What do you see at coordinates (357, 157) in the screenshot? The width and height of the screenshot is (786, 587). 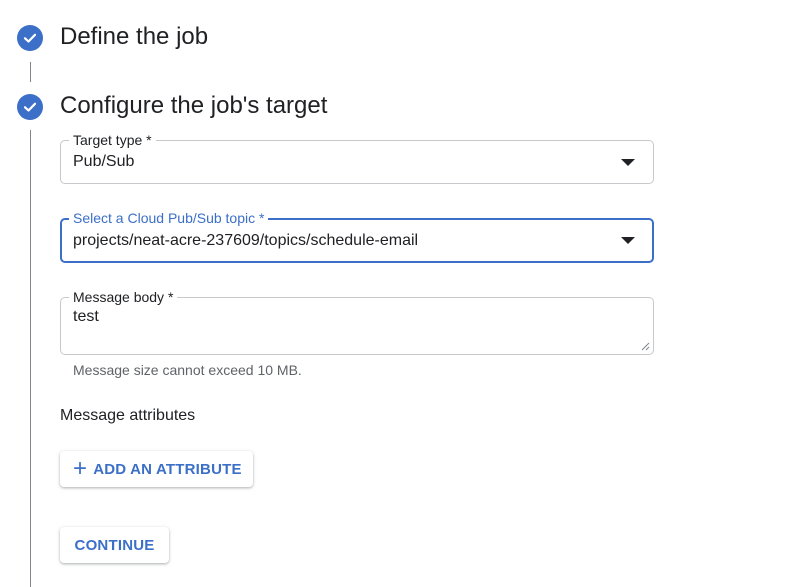 I see `target-type-select: Target type * Pub/Sub` at bounding box center [357, 157].